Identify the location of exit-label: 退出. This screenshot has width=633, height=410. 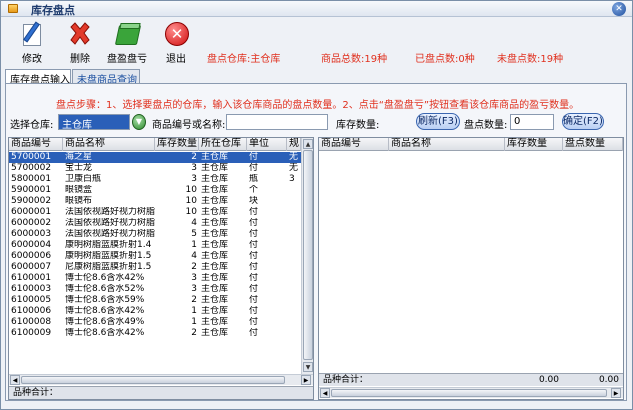
(176, 59).